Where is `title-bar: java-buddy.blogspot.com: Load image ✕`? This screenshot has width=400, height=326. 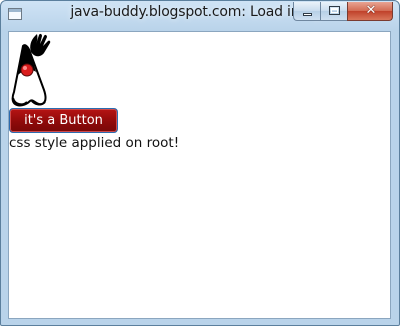 title-bar: java-buddy.blogspot.com: Load image ✕ is located at coordinates (200, 16).